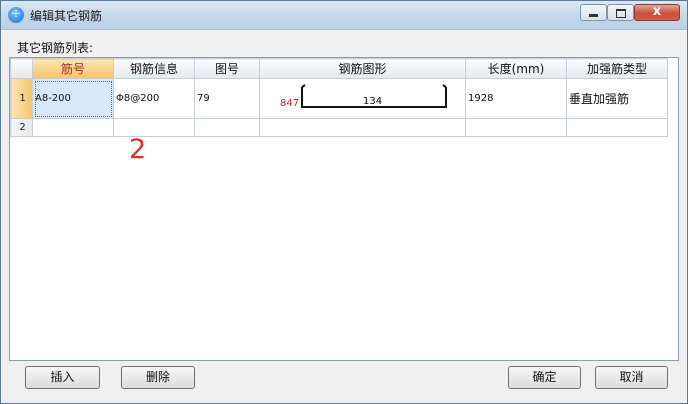  Describe the element at coordinates (617, 127) in the screenshot. I see `cell-rein-type` at that location.